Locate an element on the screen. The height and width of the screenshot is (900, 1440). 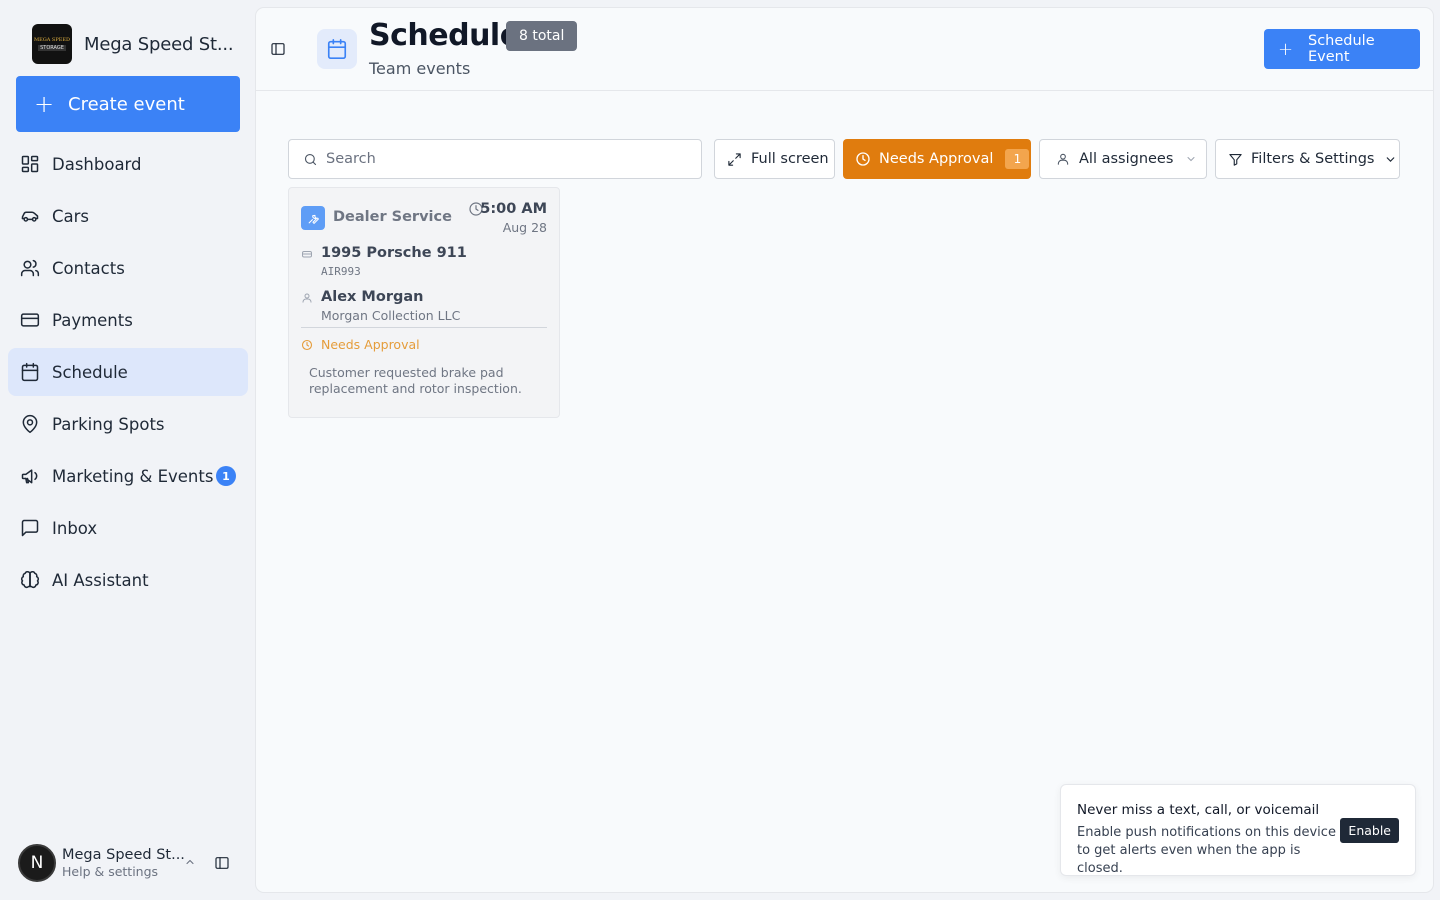
assignees-dropdown: All assignees is located at coordinates (1123, 159).